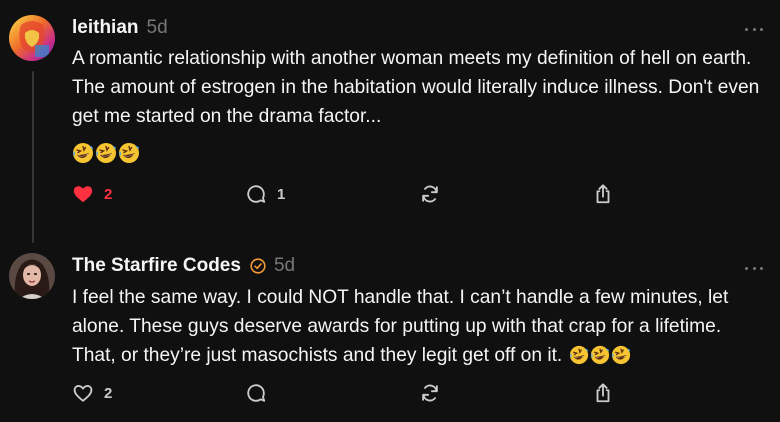 The height and width of the screenshot is (422, 780). Describe the element at coordinates (105, 28) in the screenshot. I see `username: leithian` at that location.